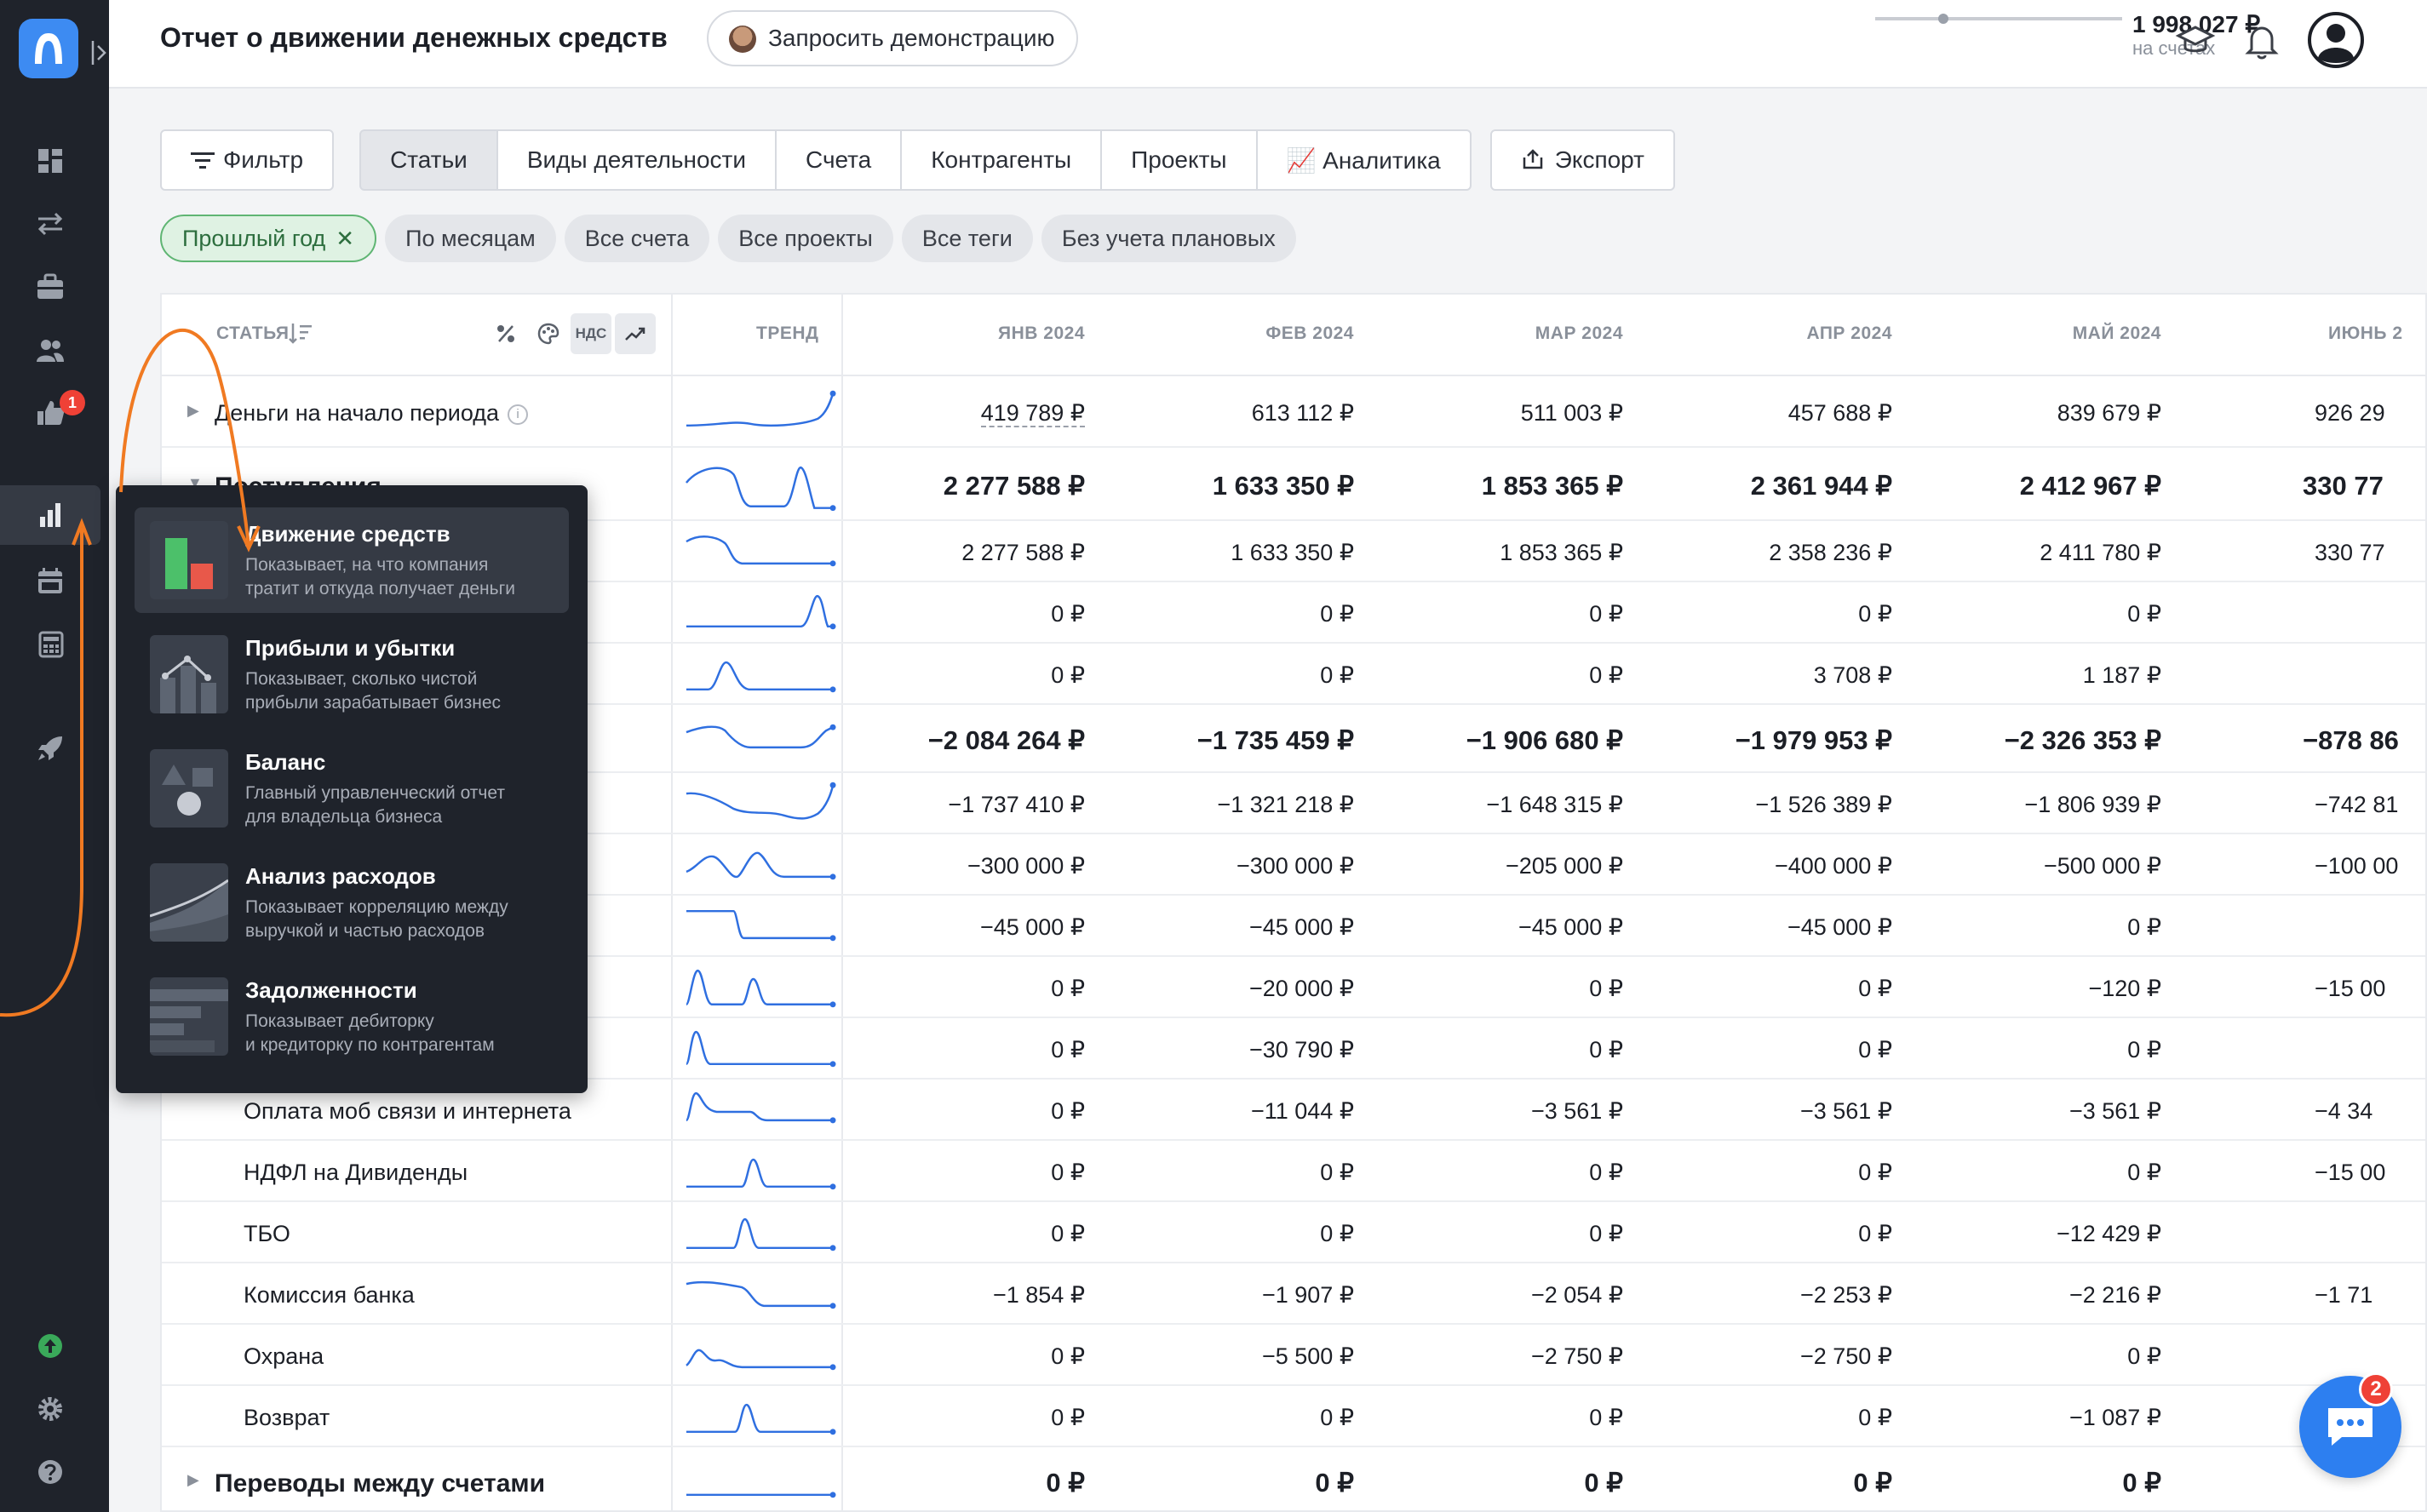 This screenshot has height=1512, width=2427. Describe the element at coordinates (636, 160) in the screenshot. I see `tab-activity-types: Виды деятельности` at that location.